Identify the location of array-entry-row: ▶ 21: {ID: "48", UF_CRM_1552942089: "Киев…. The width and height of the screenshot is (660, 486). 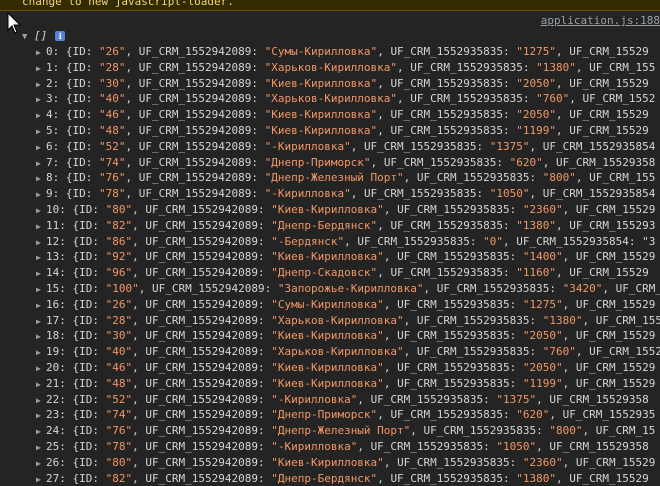
(348, 384).